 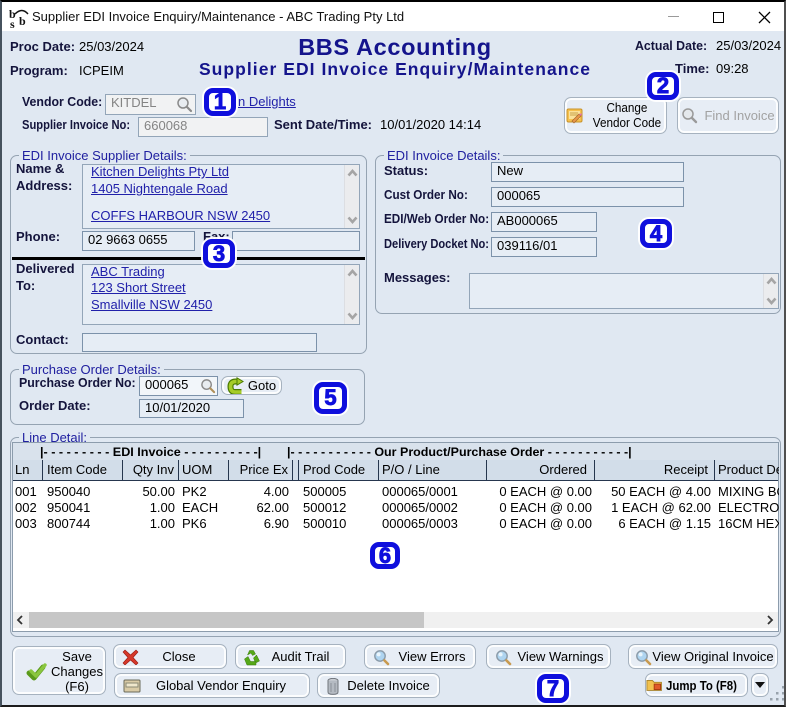 I want to click on svg-text: s, so click(x=12, y=23).